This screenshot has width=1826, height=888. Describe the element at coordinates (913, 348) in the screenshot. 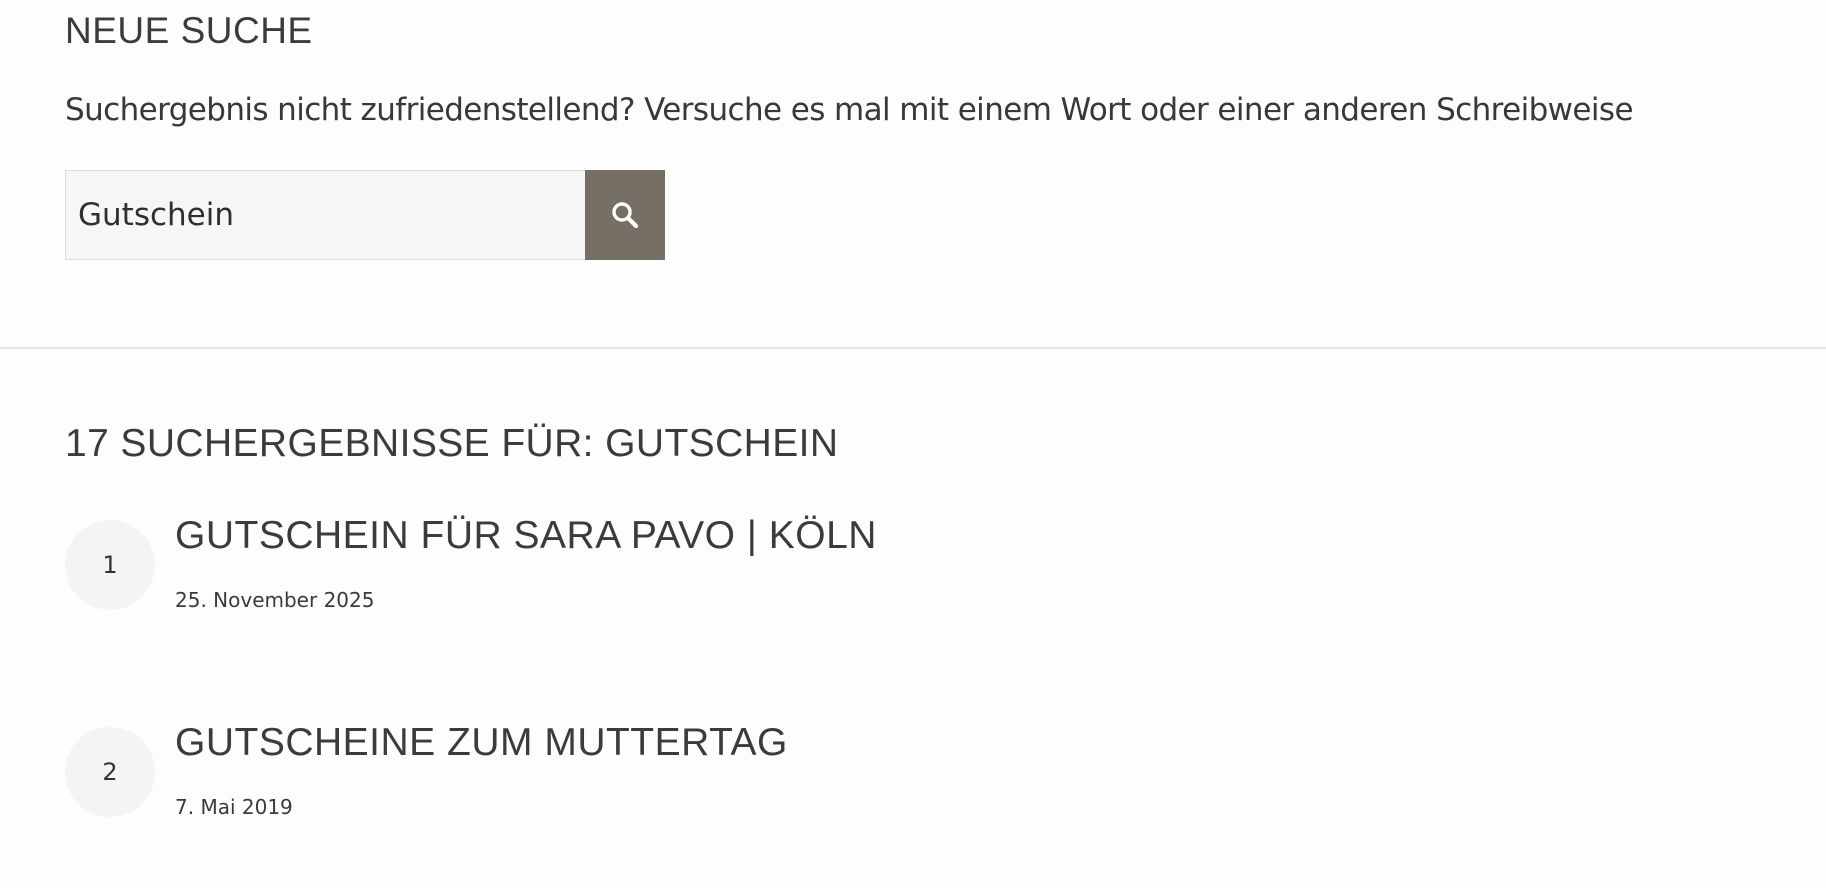

I see `section-divider` at that location.